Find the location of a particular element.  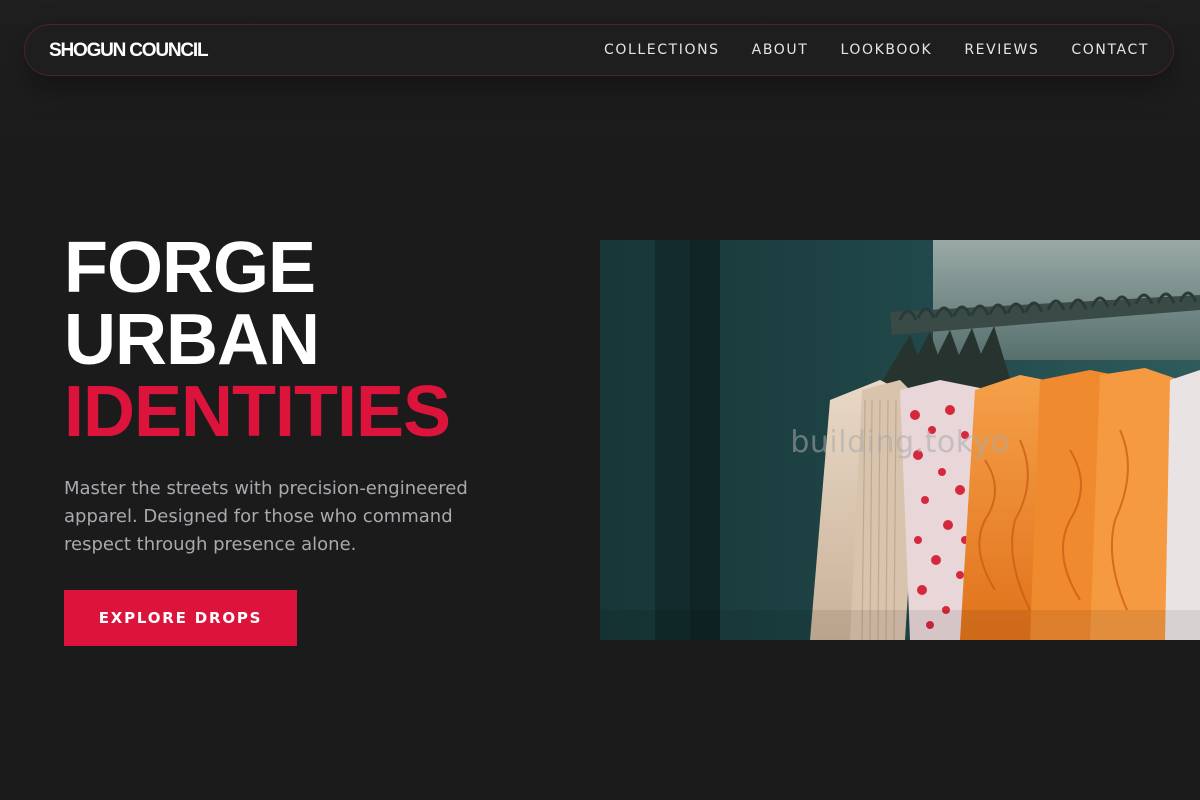

nav-link-about: ABOUT is located at coordinates (780, 50).